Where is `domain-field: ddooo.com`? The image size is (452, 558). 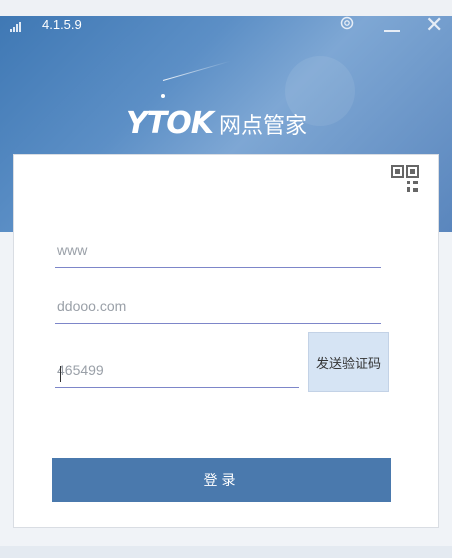
domain-field: ddooo.com is located at coordinates (218, 309).